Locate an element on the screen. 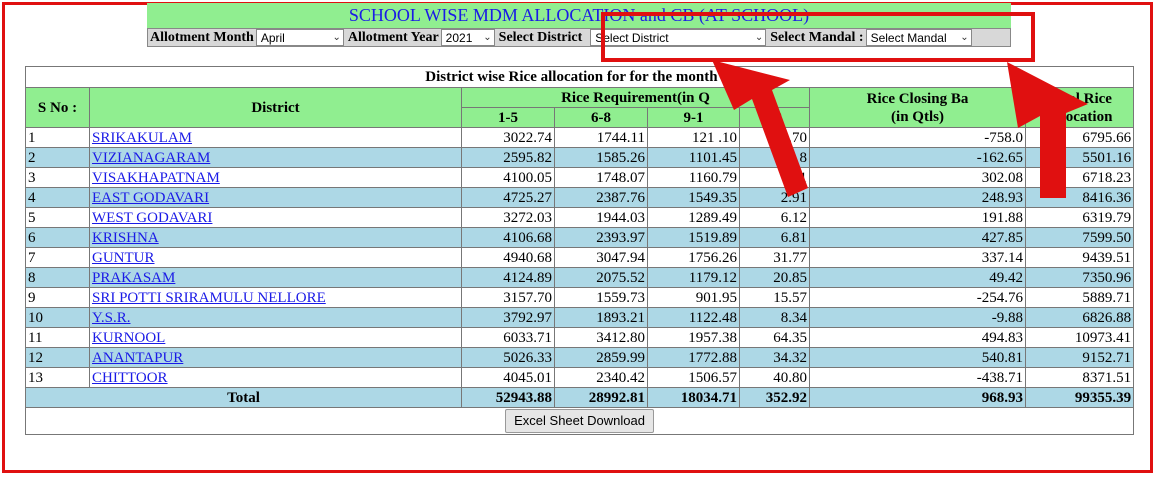 This screenshot has height=479, width=1159. row-district-link: VISAKHAPATNAM is located at coordinates (156, 178).